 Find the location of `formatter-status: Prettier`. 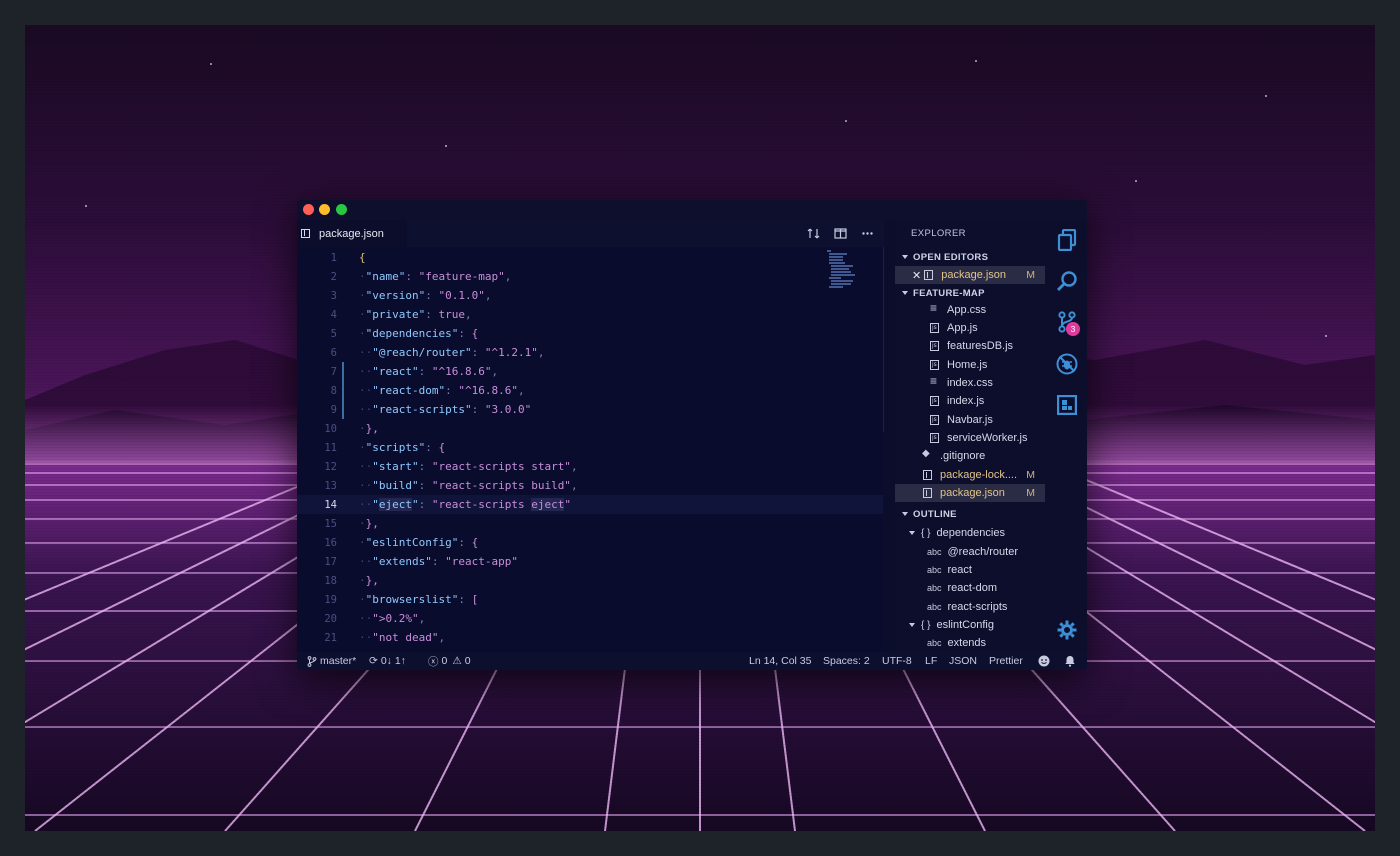

formatter-status: Prettier is located at coordinates (1006, 661).